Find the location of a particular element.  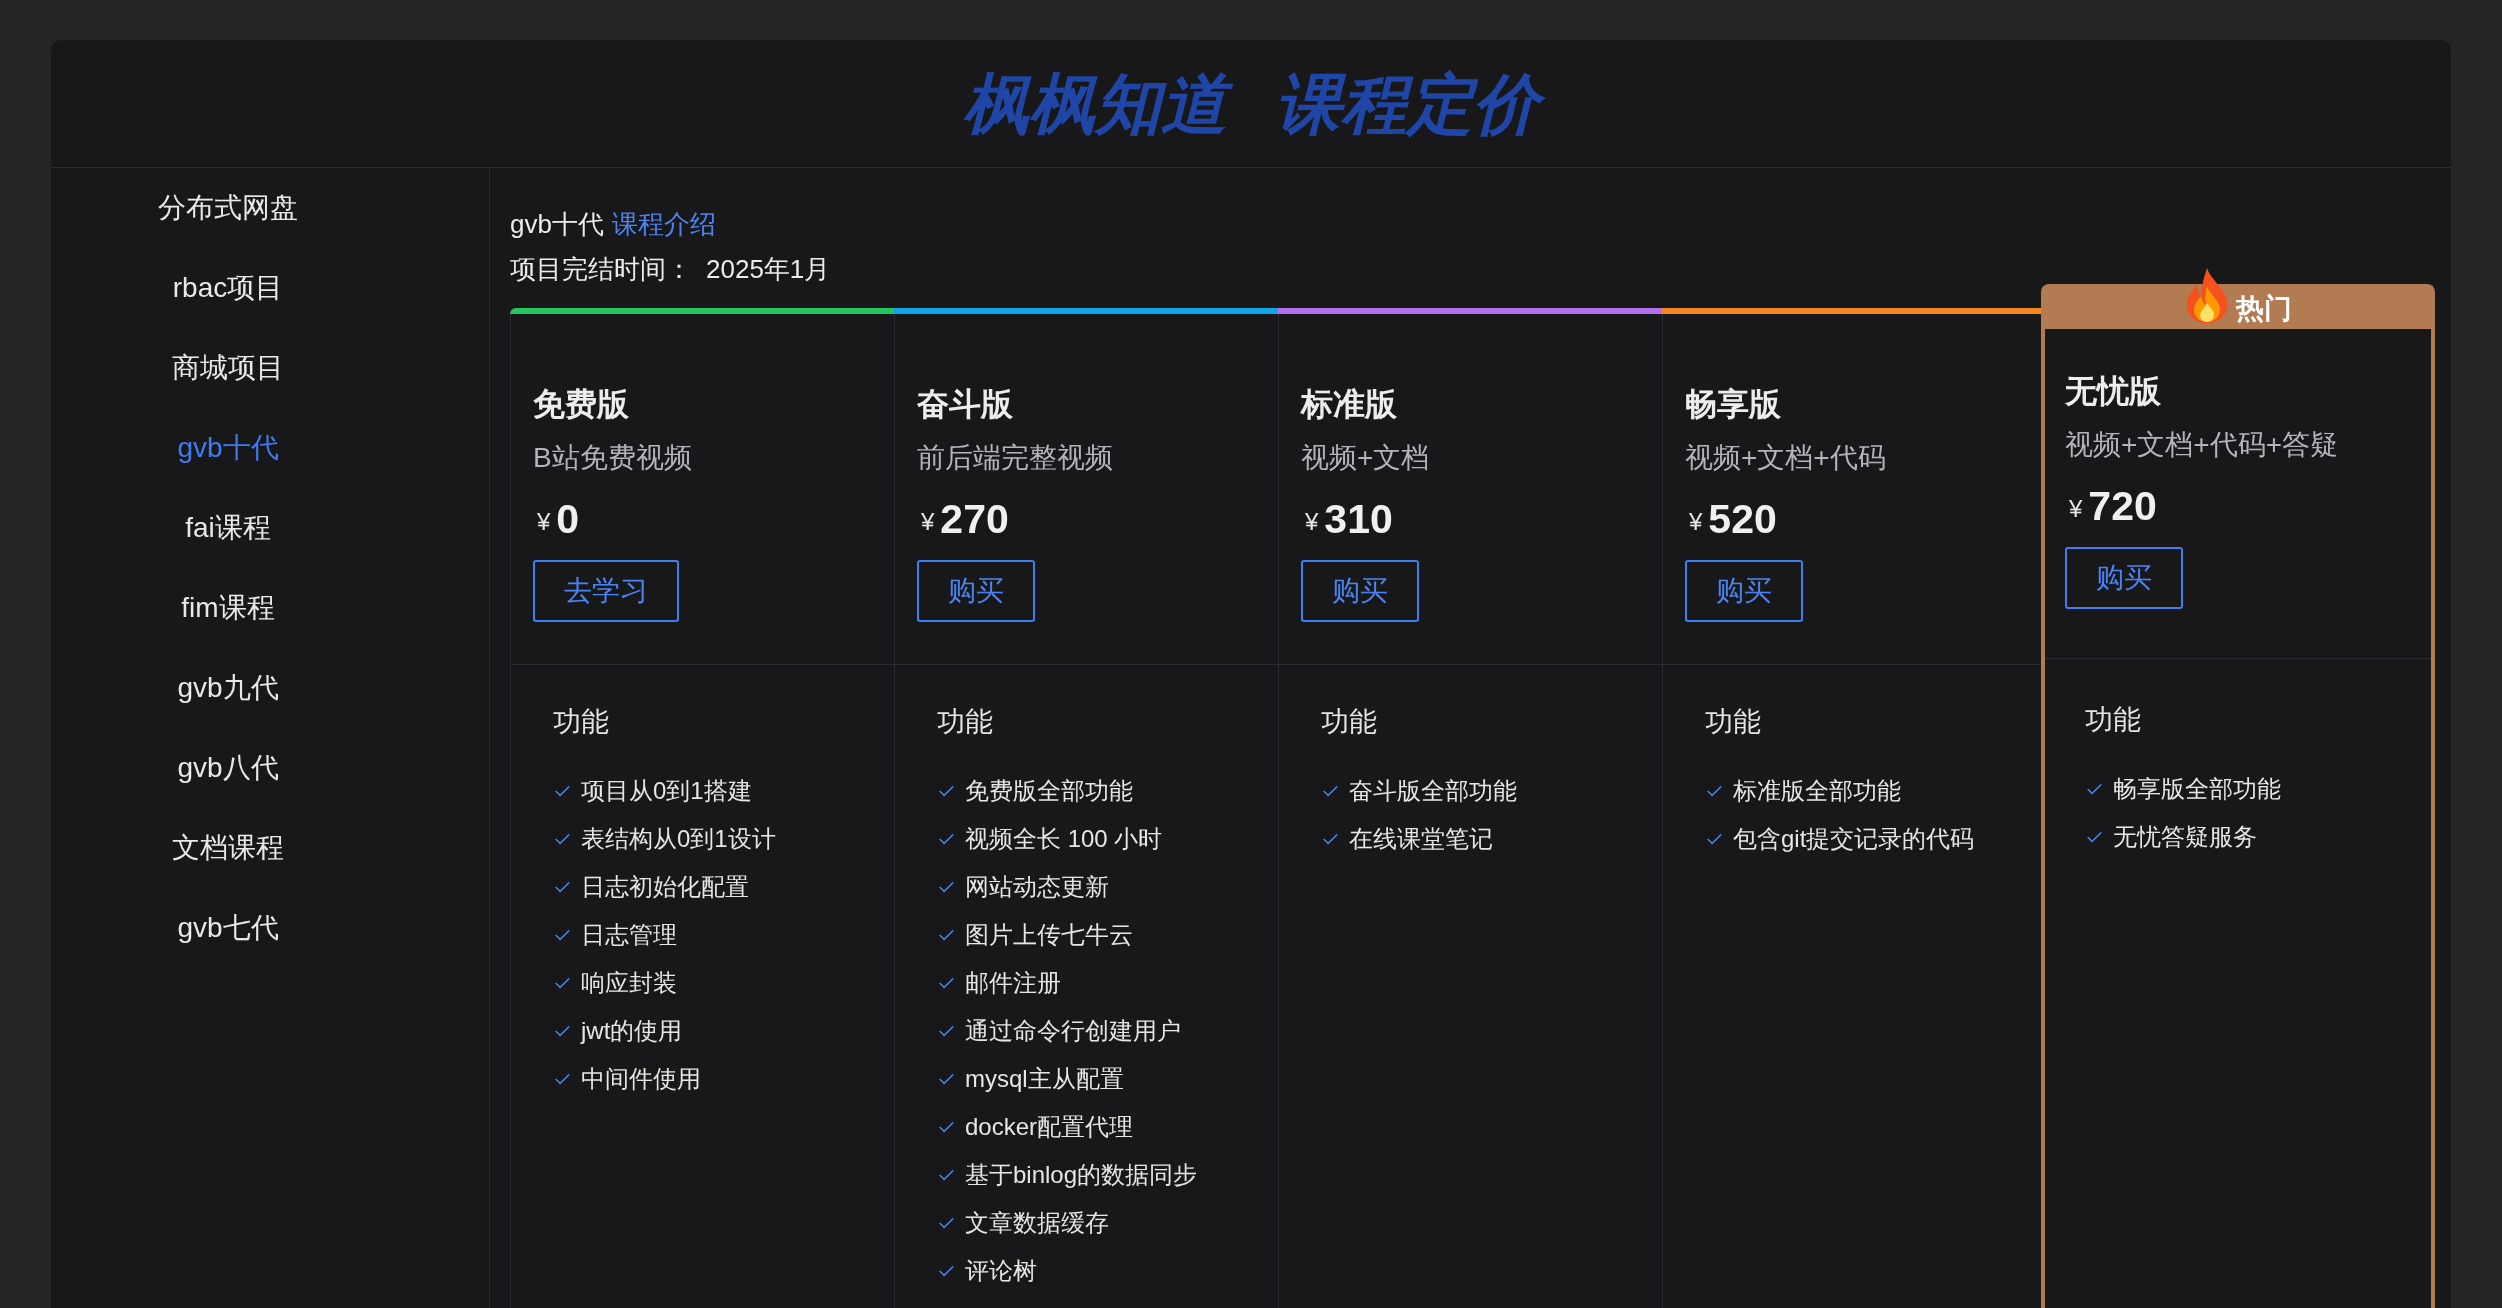

feature-text: 日志管理 is located at coordinates (629, 935).